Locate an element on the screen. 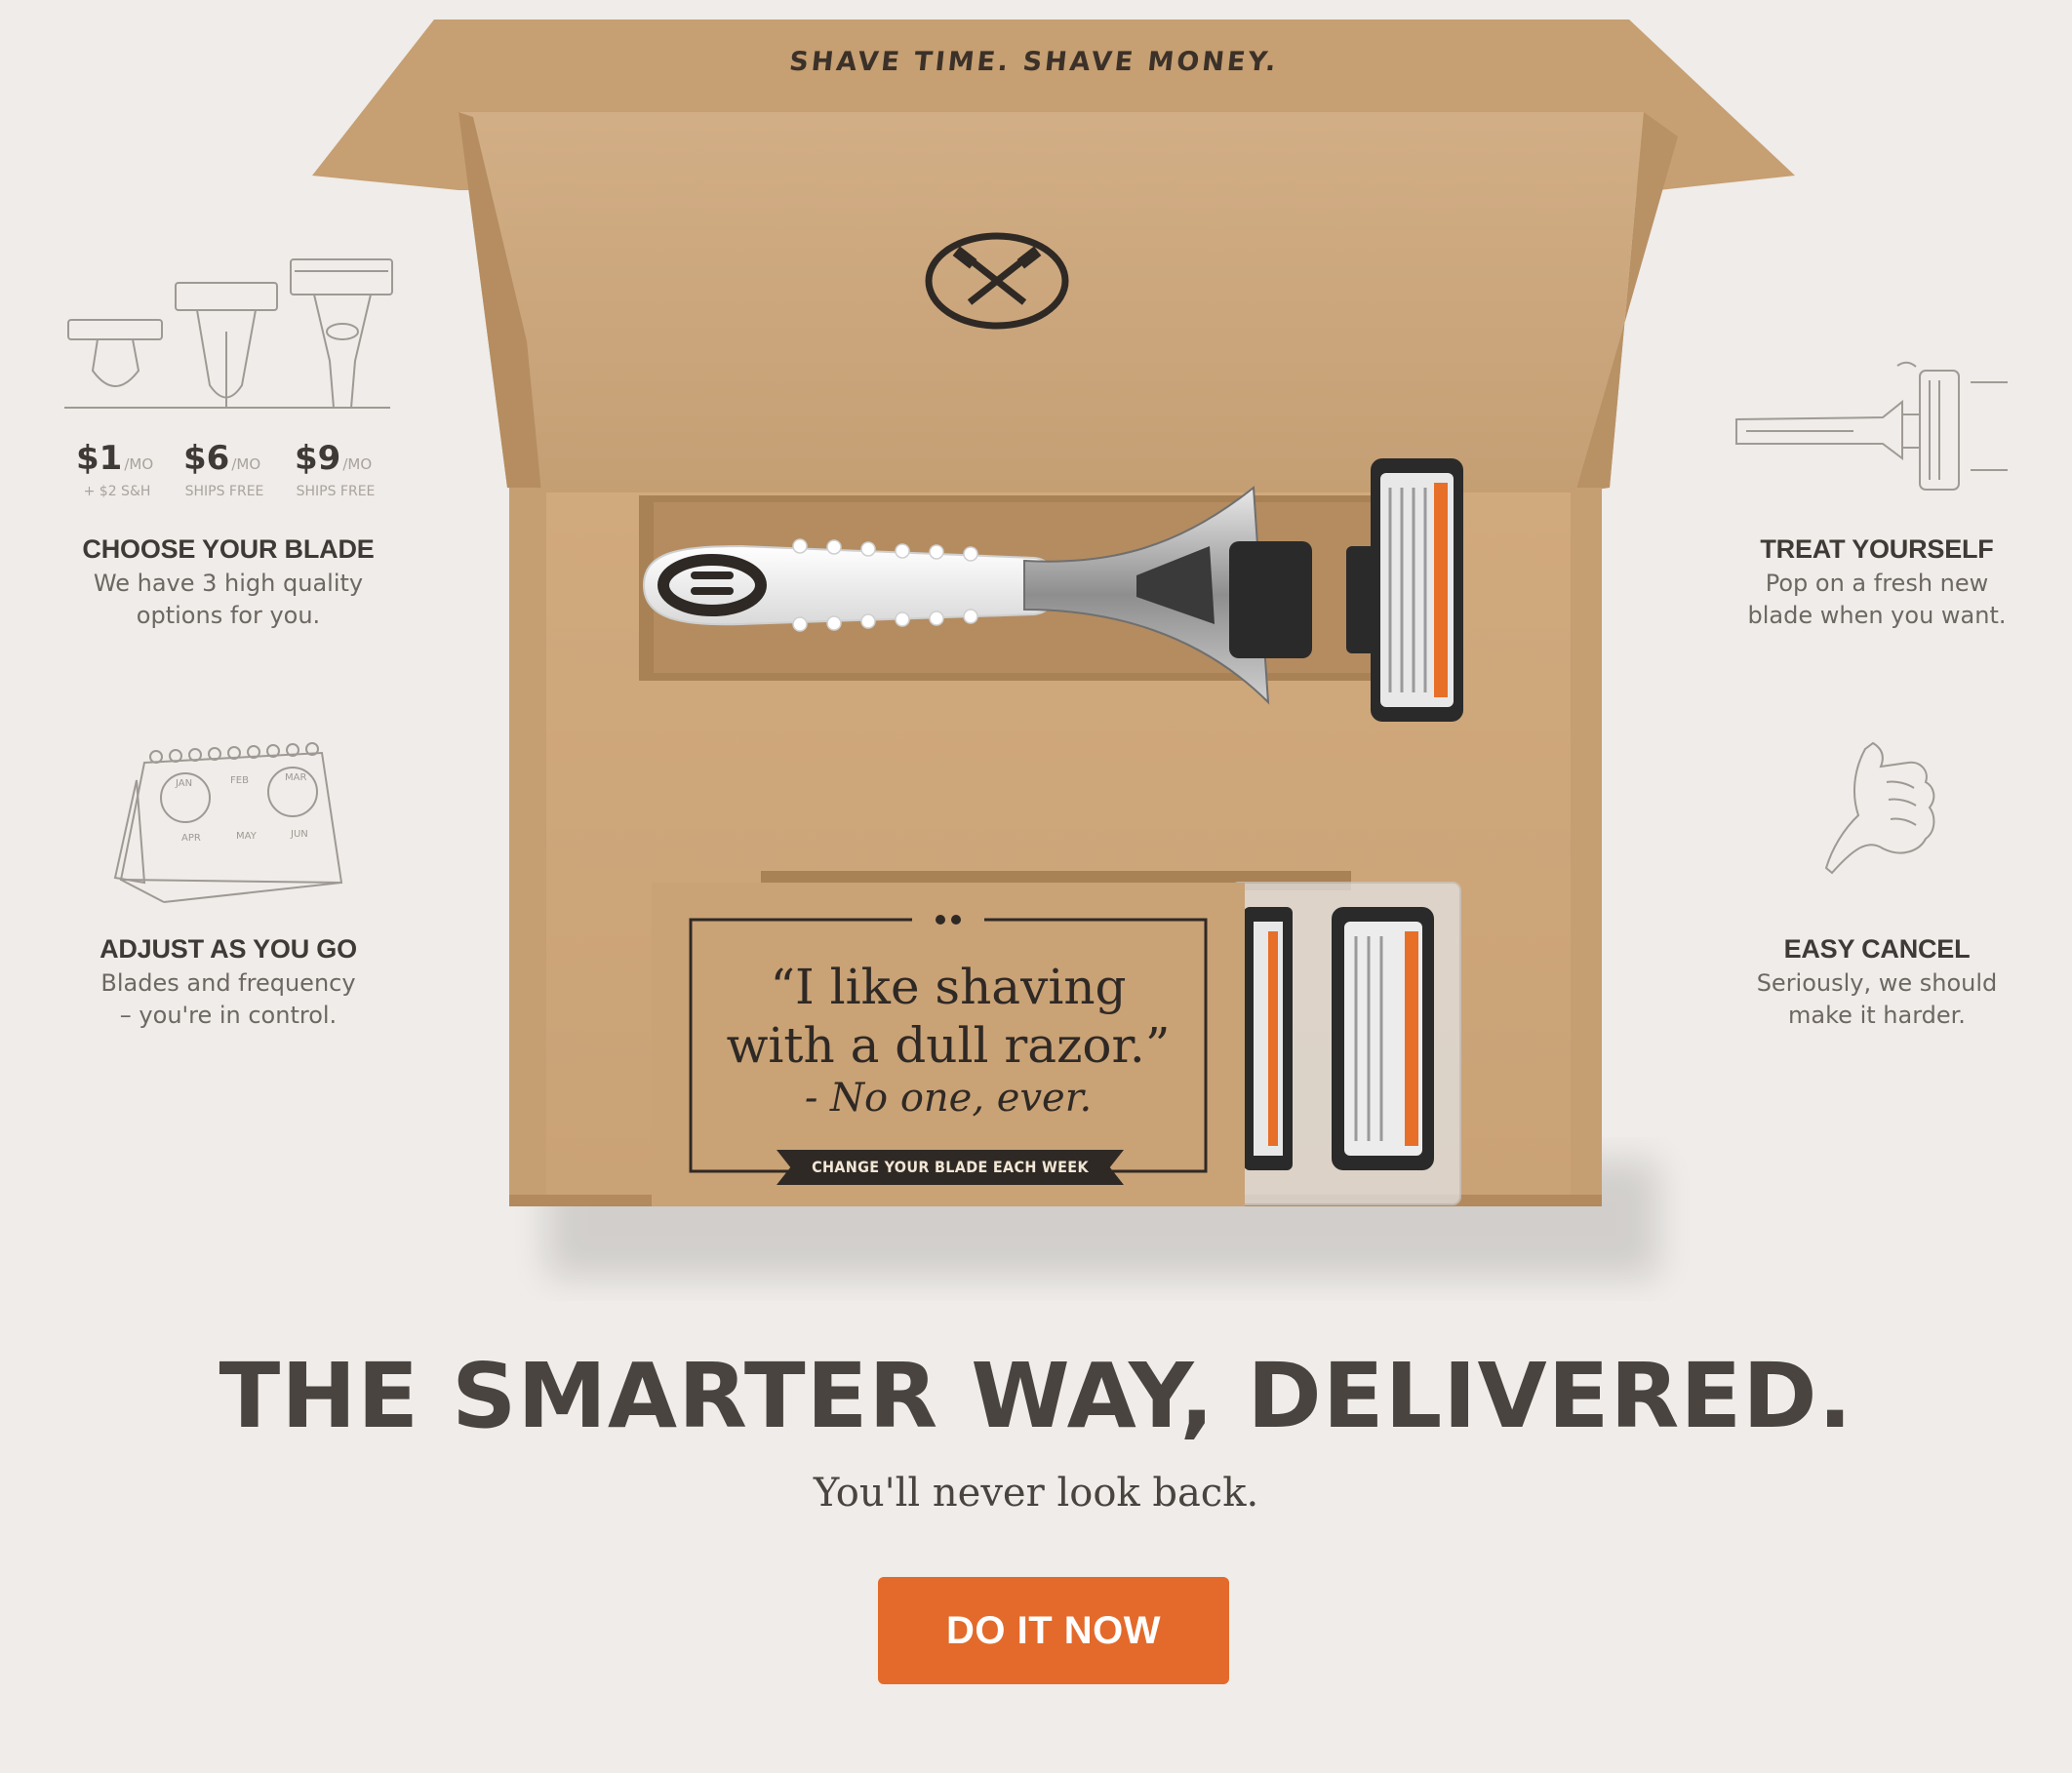  calendar-months: JAN FEB MAR APR MAY JUN is located at coordinates (242, 808).